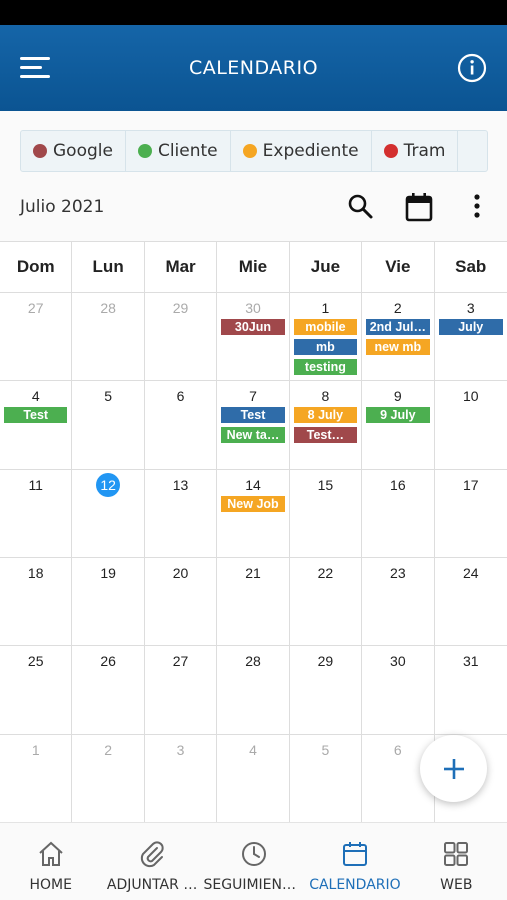  I want to click on weekday-label: Mie, so click(253, 267).